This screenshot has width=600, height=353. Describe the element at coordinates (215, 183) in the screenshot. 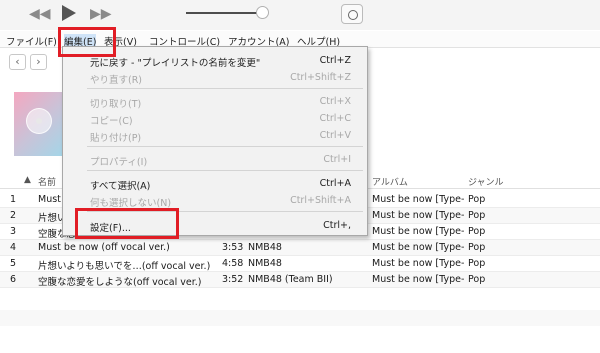

I see `menu-item-select-all: すべて選択(A) Ctrl+A` at that location.